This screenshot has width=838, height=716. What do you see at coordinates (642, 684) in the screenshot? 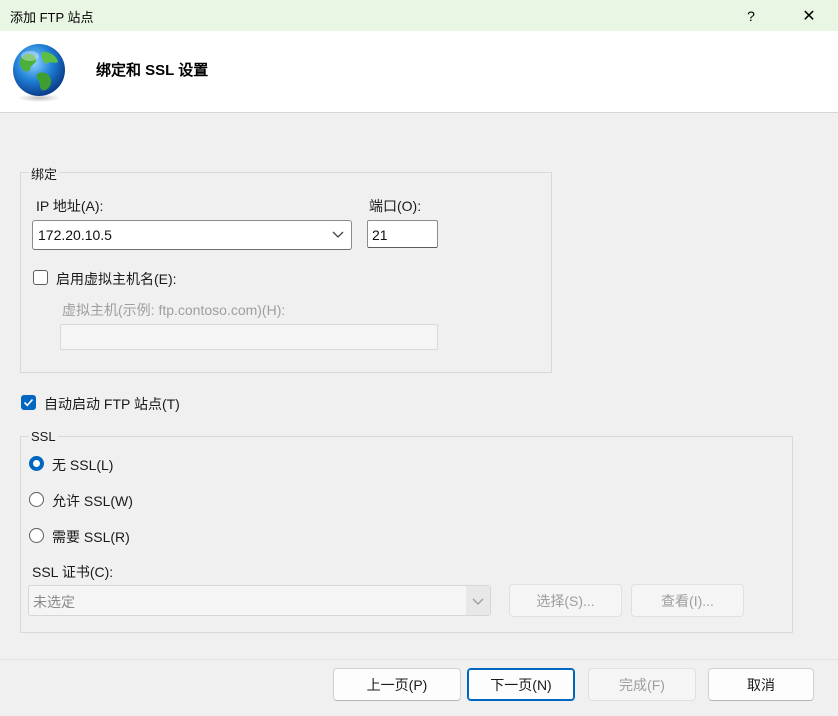
I see `finish-button: 完成(F)` at bounding box center [642, 684].